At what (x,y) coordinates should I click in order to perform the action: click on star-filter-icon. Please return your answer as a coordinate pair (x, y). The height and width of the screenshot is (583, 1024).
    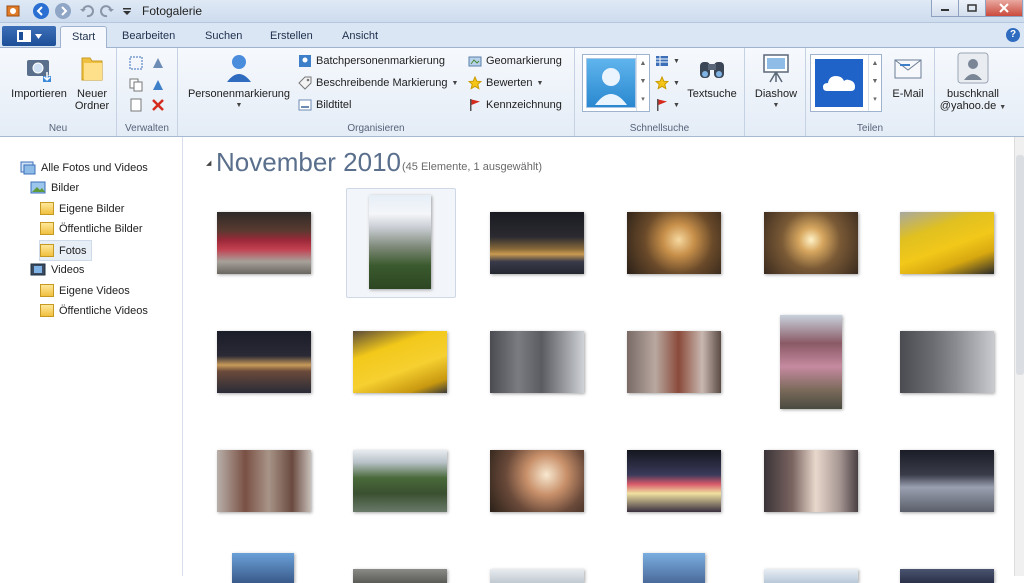
    Looking at the image, I should click on (662, 83).